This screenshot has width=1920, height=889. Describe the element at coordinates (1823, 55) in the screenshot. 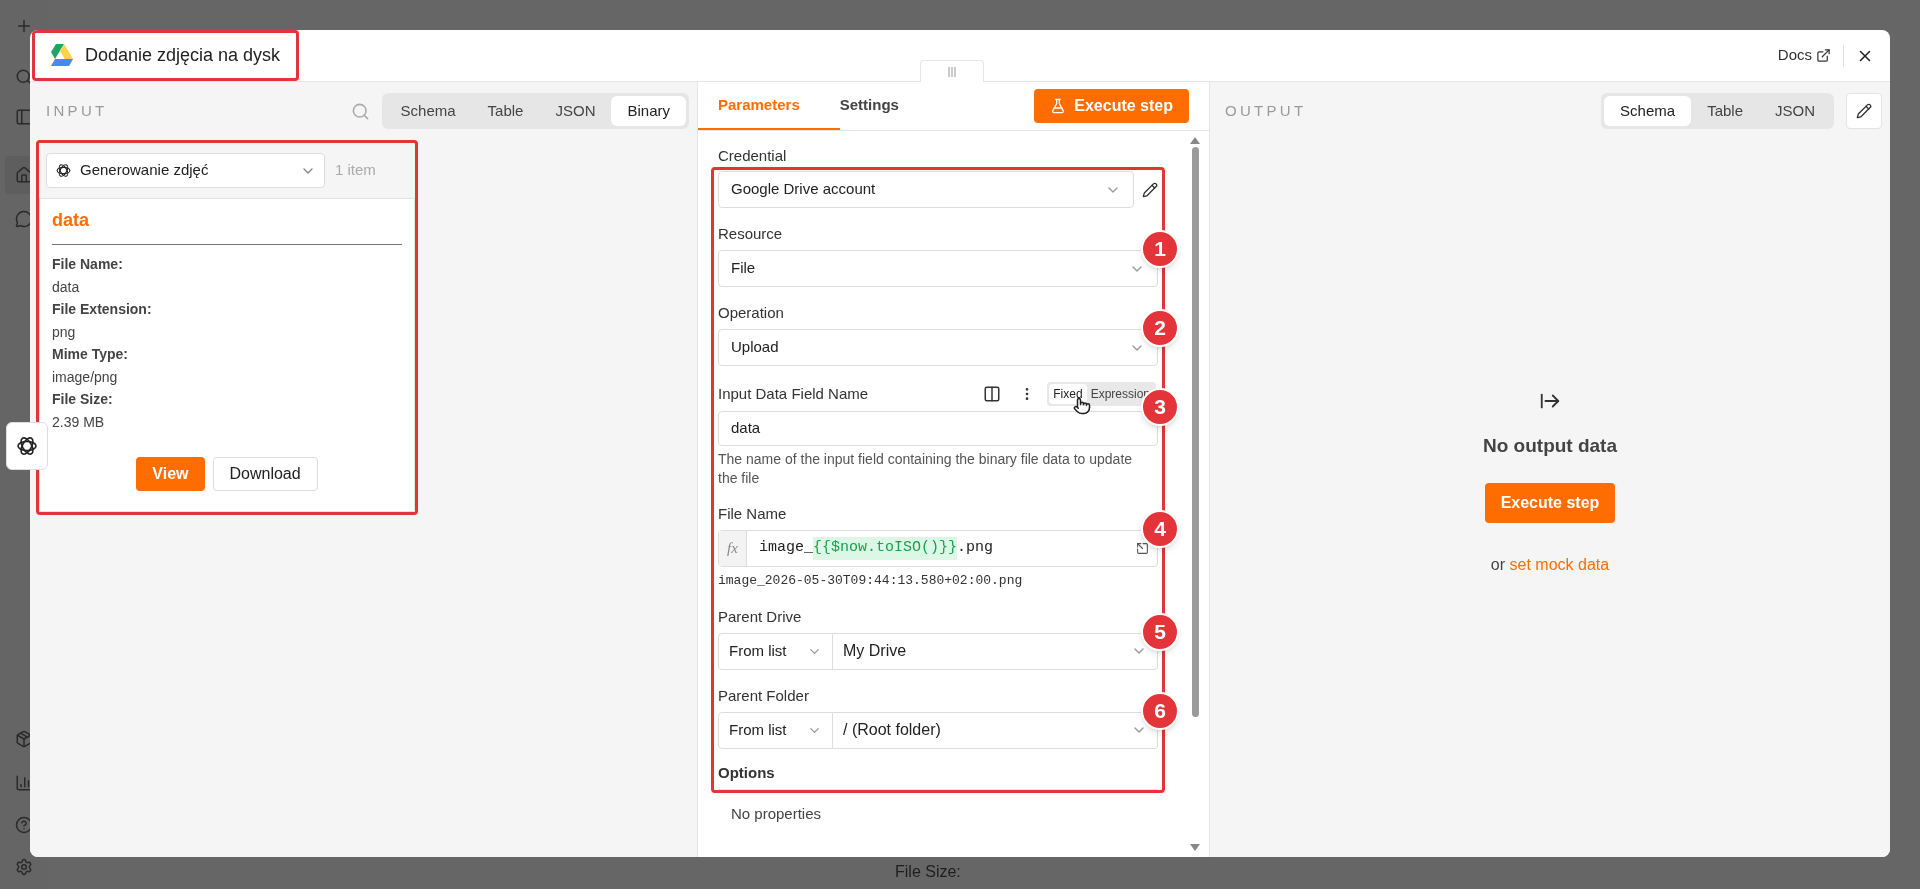

I see `external-link-icon` at that location.